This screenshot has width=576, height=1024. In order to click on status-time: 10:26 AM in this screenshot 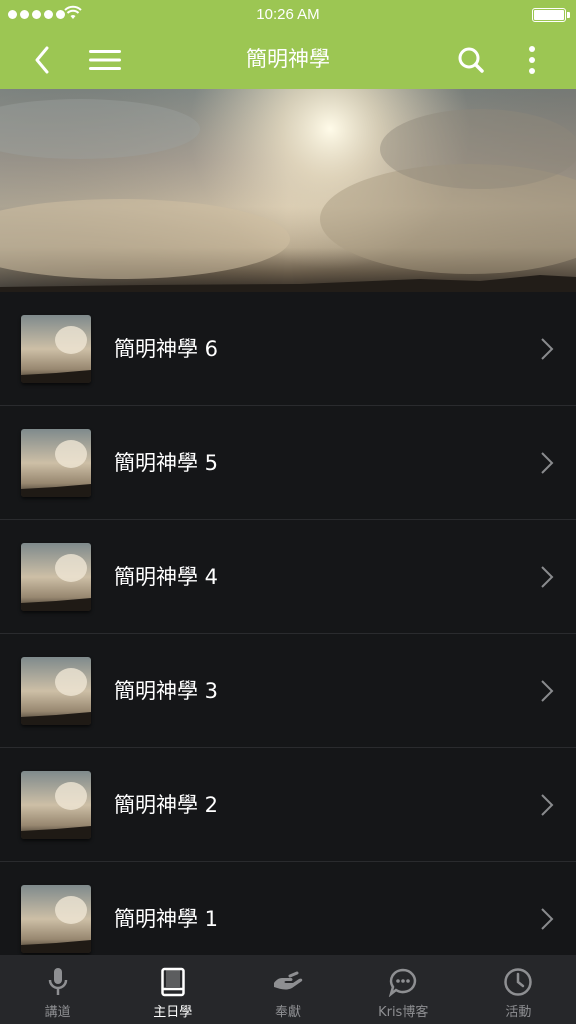, I will do `click(288, 14)`.